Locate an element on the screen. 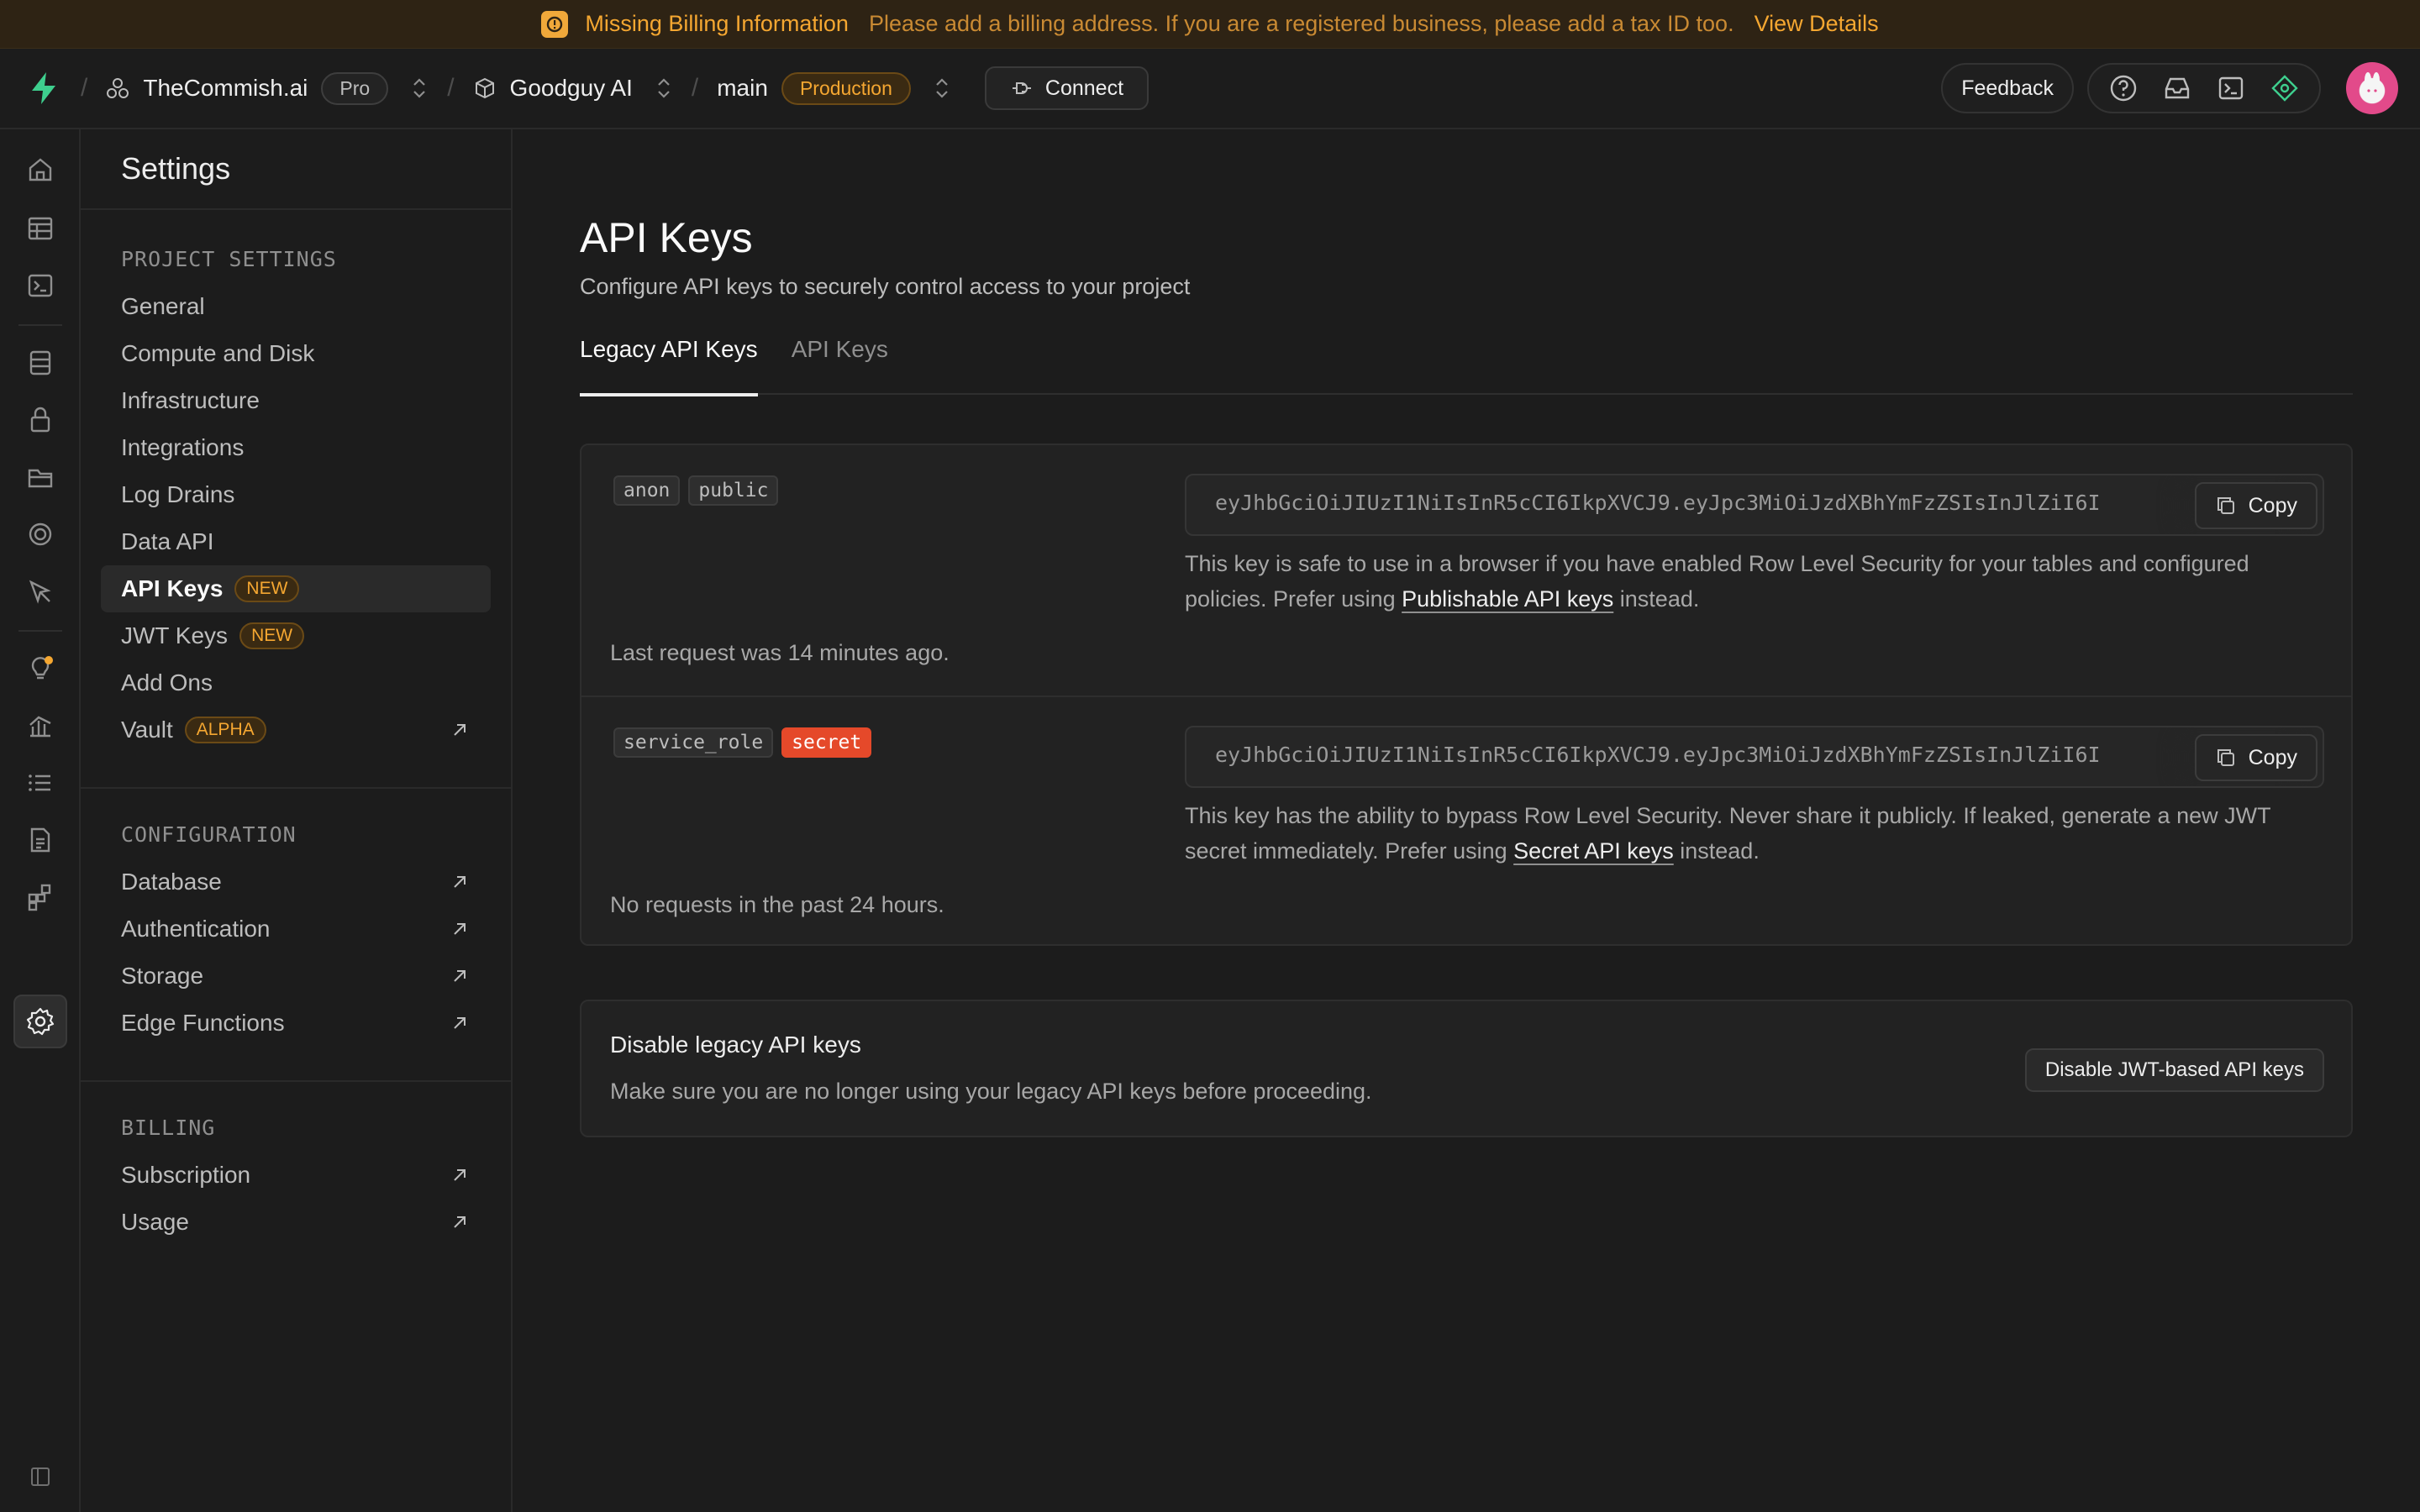  sidebar-title: Settings is located at coordinates (296, 169).